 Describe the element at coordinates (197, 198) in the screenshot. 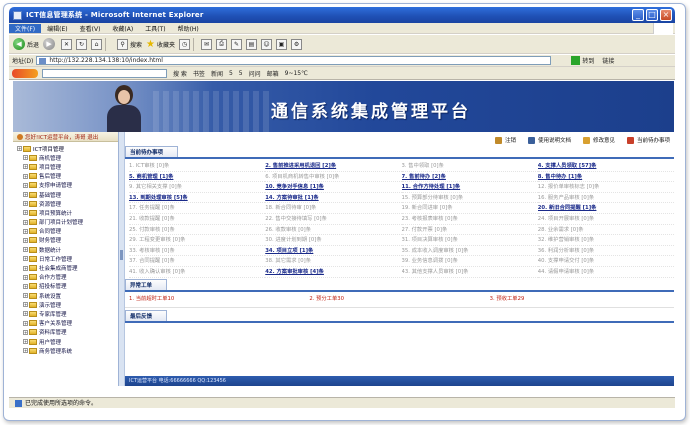

I see `todo-item: 13. 到期处理审核 [5]条` at that location.